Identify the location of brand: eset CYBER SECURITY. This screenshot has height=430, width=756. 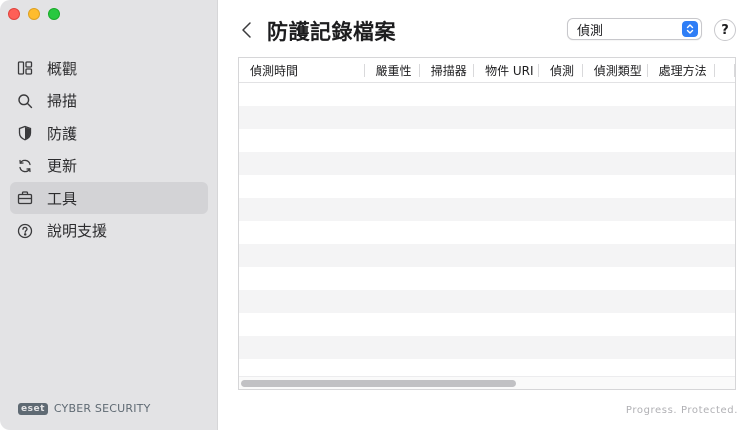
(84, 408).